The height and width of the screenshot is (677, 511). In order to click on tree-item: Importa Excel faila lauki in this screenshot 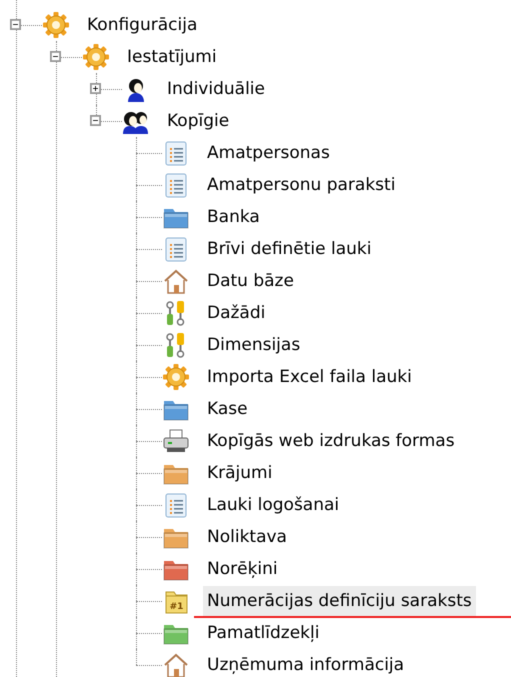, I will do `click(309, 377)`.